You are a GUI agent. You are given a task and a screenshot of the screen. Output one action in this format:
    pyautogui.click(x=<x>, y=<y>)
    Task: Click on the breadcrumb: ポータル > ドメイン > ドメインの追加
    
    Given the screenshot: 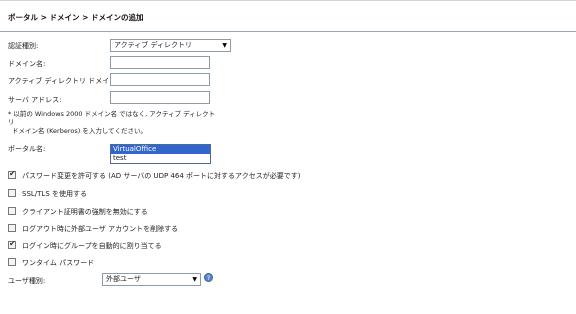 What is the action you would take?
    pyautogui.click(x=76, y=17)
    